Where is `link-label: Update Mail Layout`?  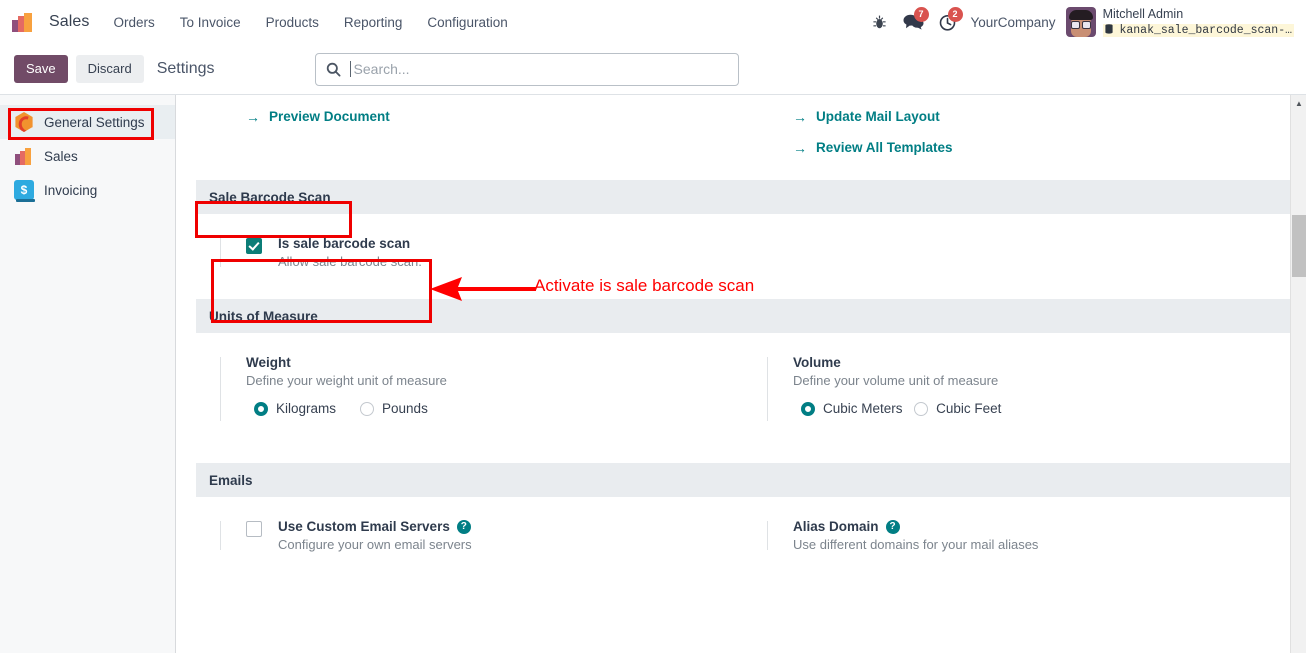 link-label: Update Mail Layout is located at coordinates (878, 116).